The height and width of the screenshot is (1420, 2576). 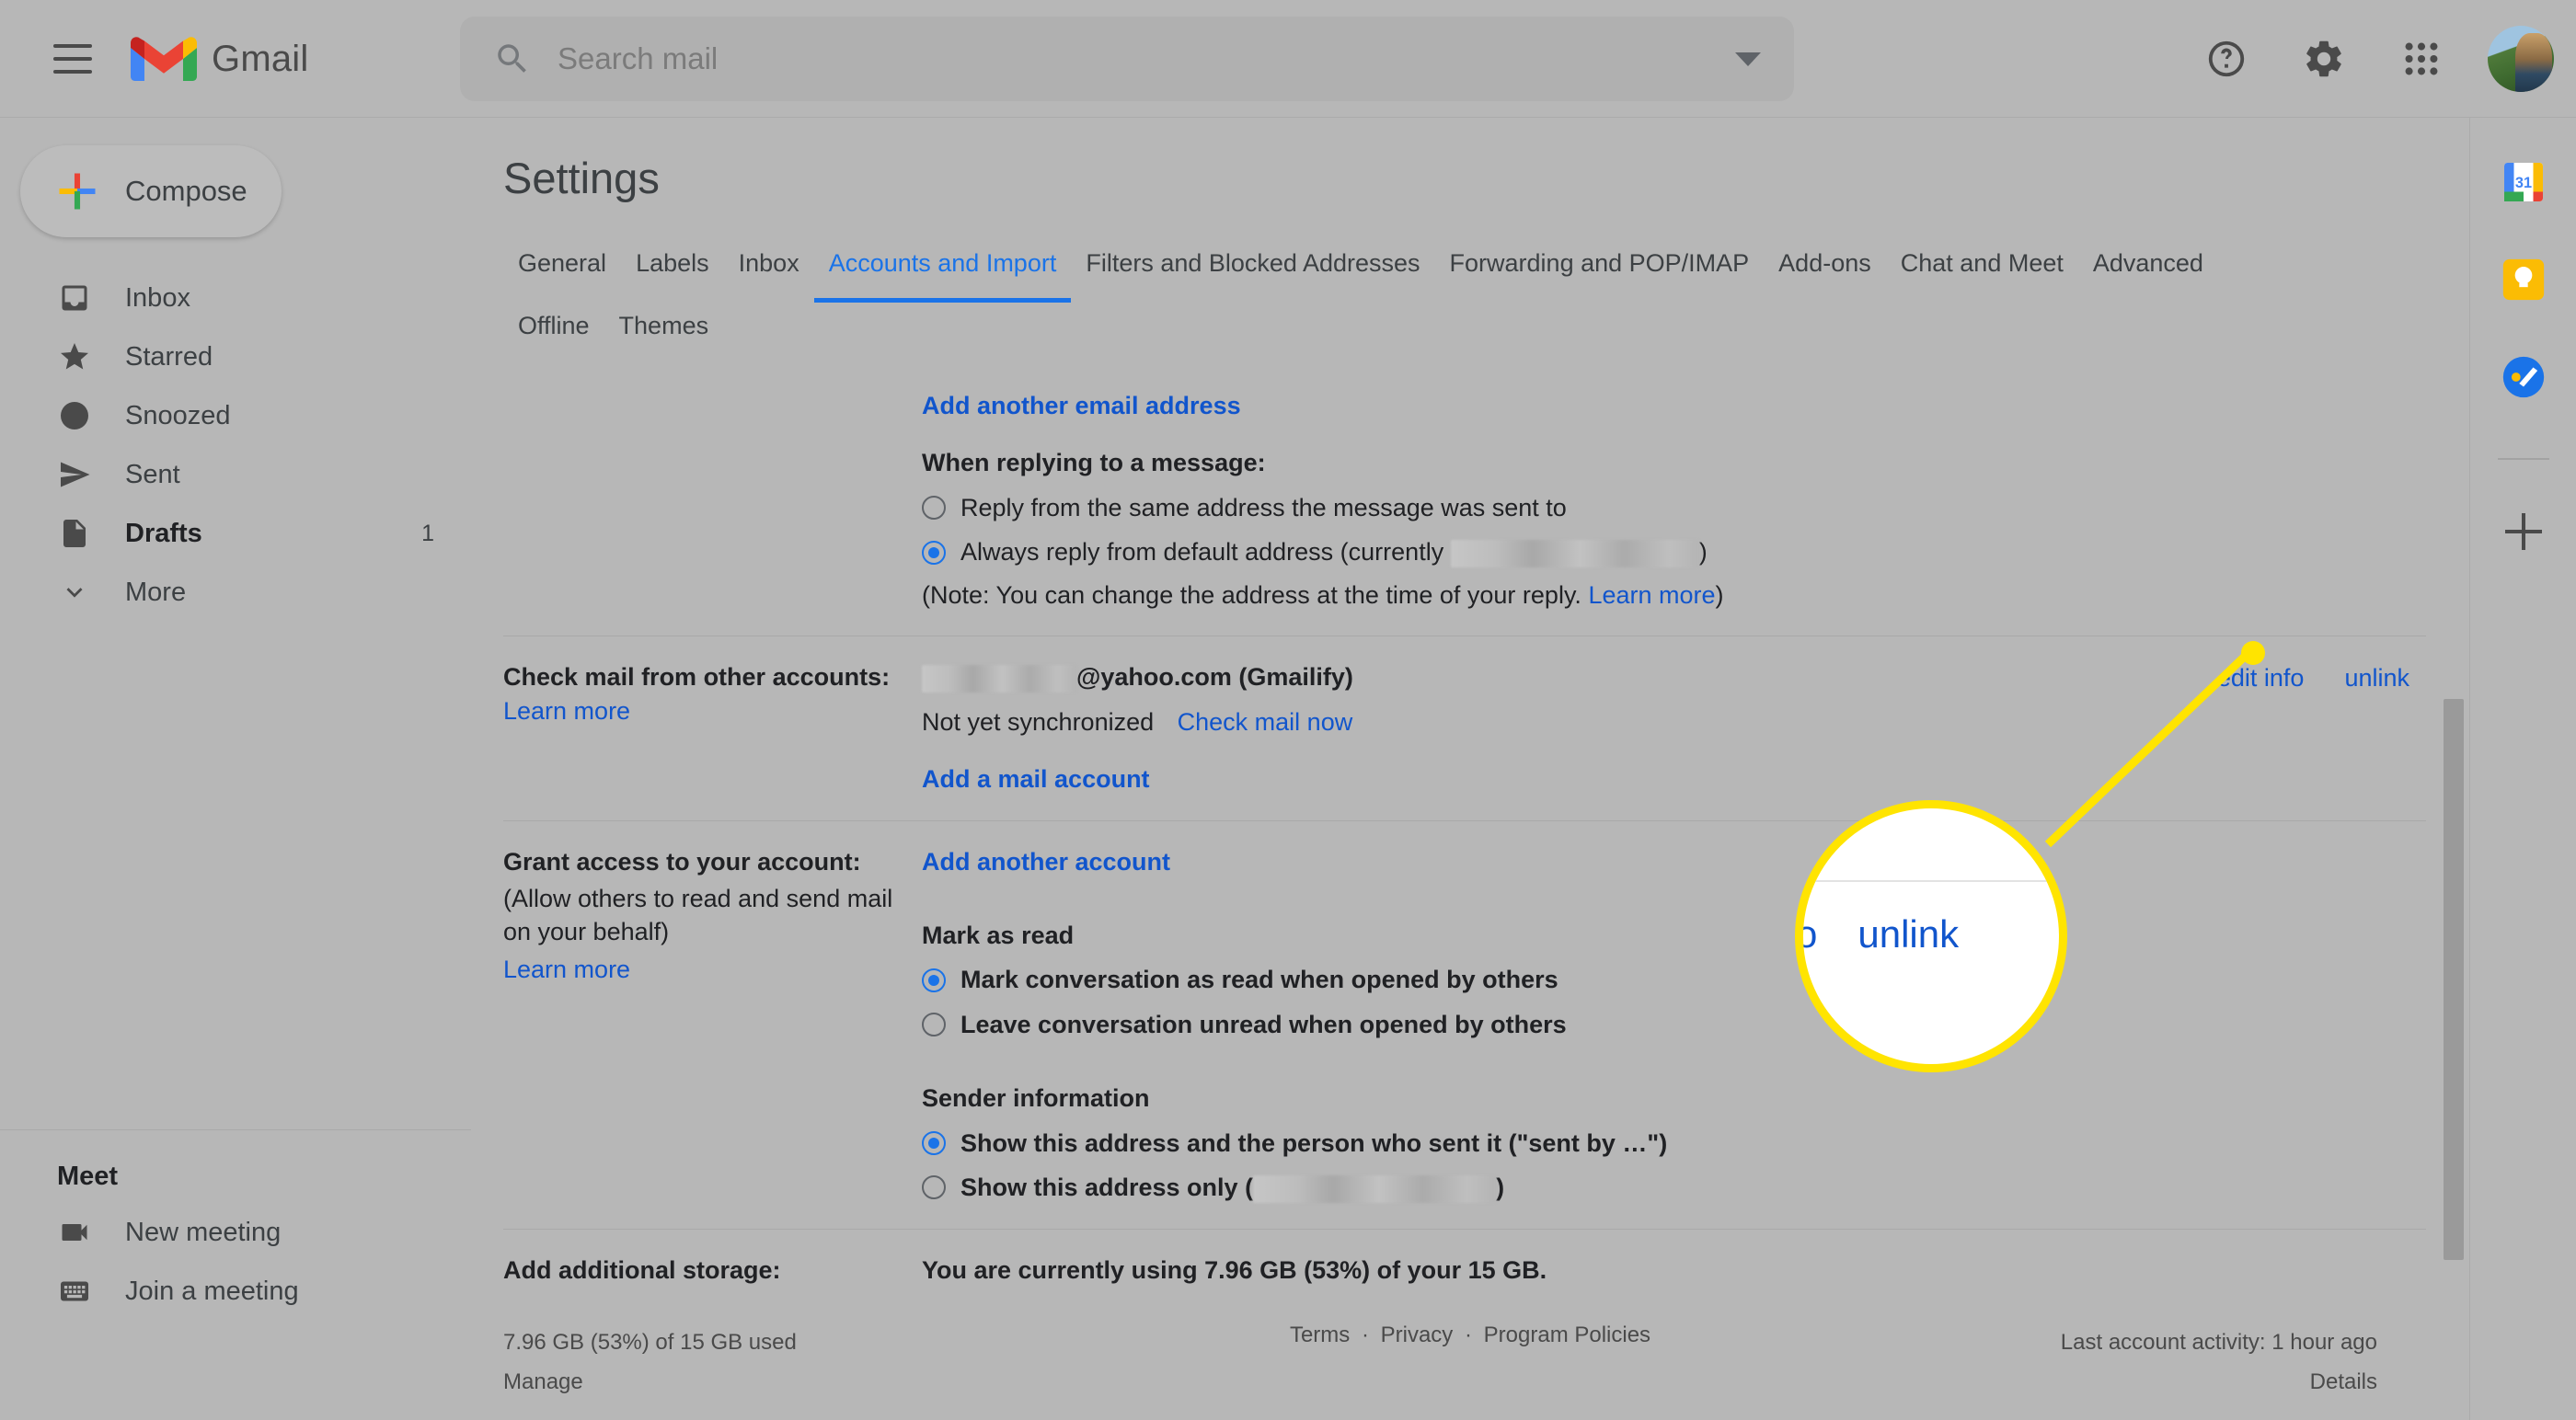 I want to click on search-options-chevron-down-icon, so click(x=1748, y=59).